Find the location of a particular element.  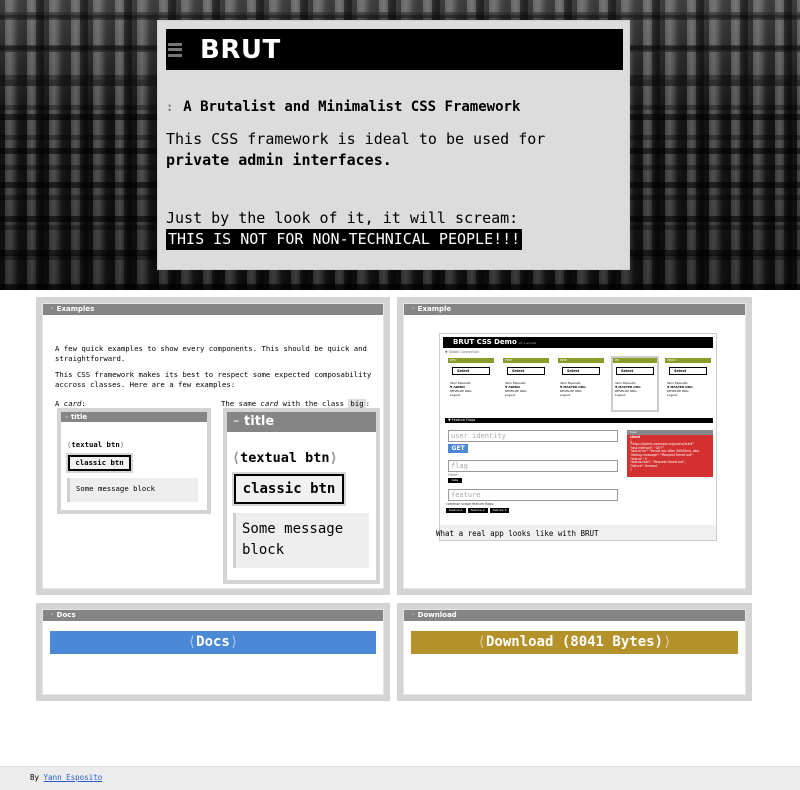

download-button: ⟨Download (8041 Bytes)⟩ is located at coordinates (574, 642).